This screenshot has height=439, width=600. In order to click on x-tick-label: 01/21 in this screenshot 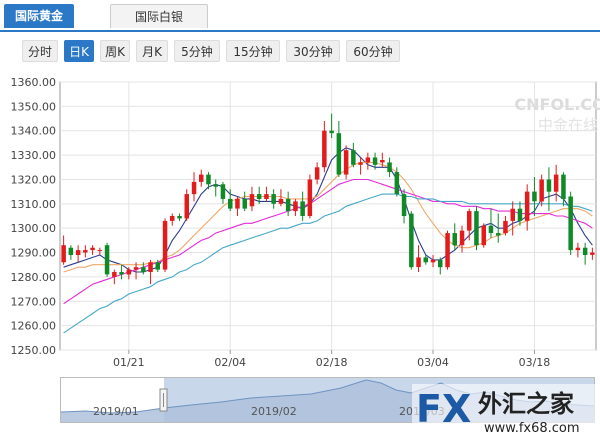, I will do `click(129, 362)`.